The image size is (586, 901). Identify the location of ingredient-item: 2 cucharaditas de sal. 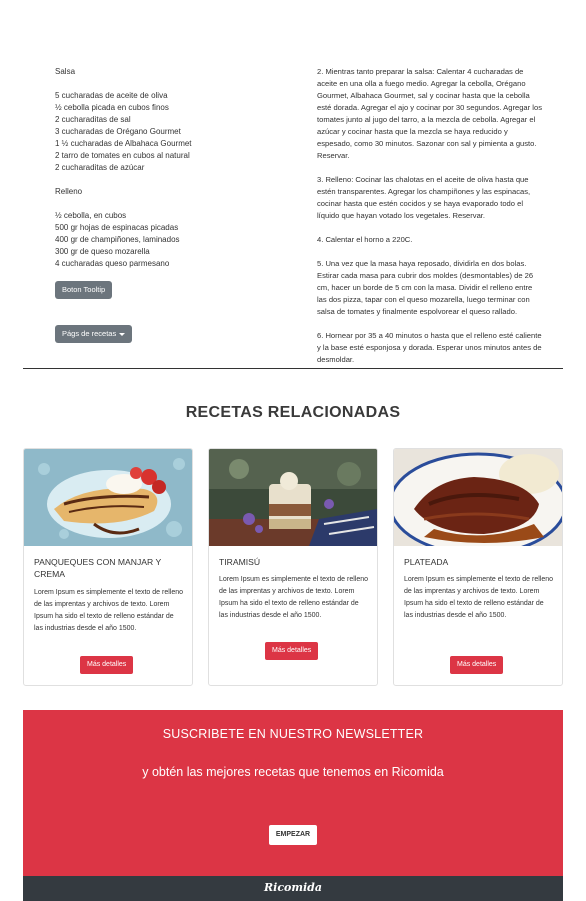
(93, 119).